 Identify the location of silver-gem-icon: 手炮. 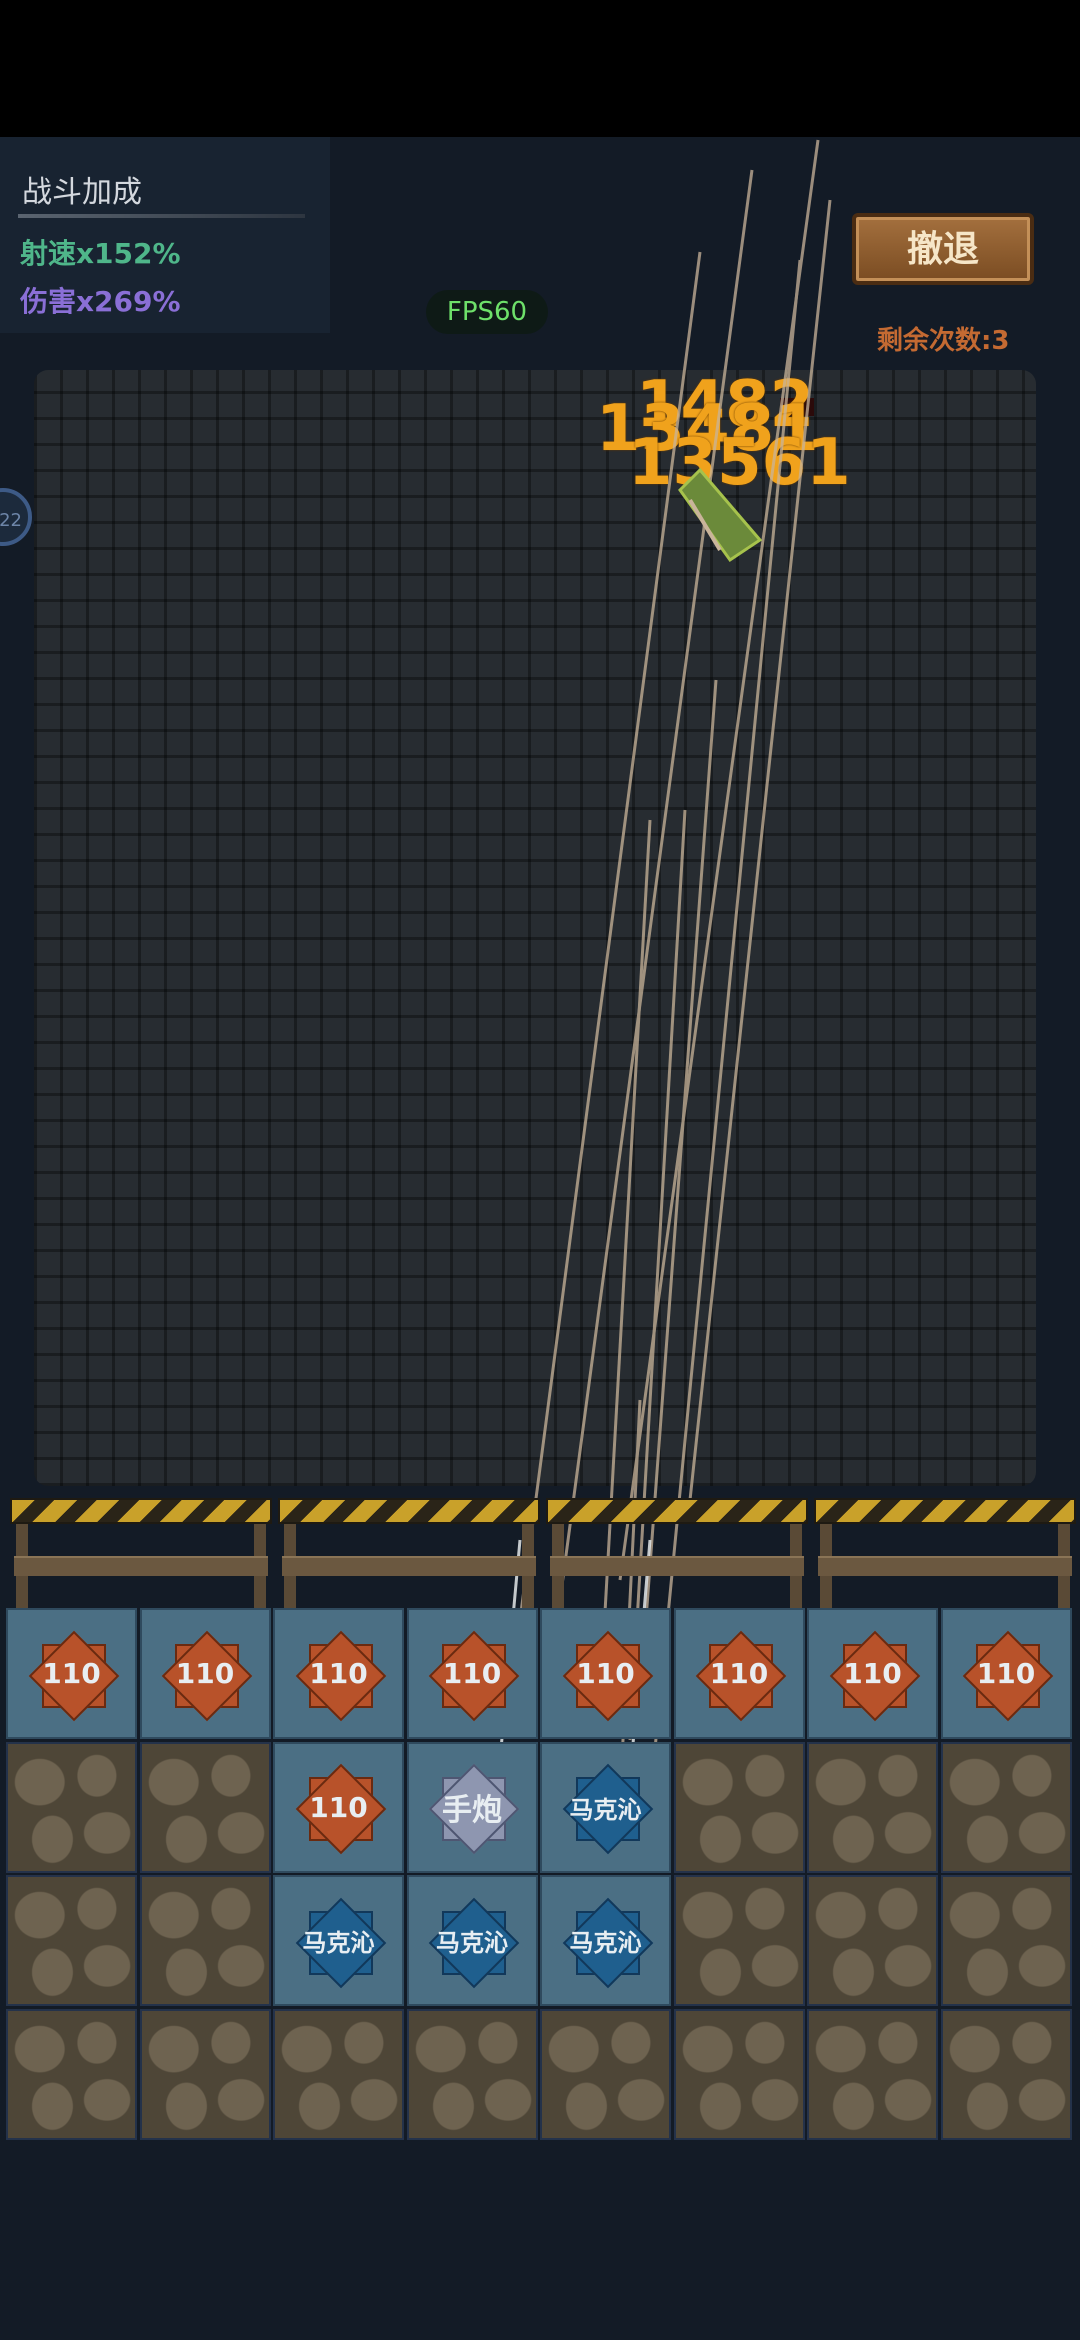
(472, 1807).